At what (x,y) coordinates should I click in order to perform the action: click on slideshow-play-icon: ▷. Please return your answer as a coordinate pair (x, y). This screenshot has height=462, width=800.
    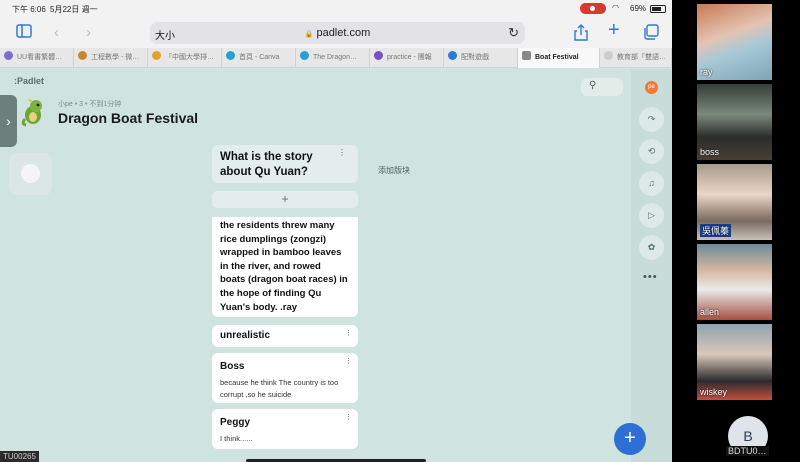
    Looking at the image, I should click on (651, 215).